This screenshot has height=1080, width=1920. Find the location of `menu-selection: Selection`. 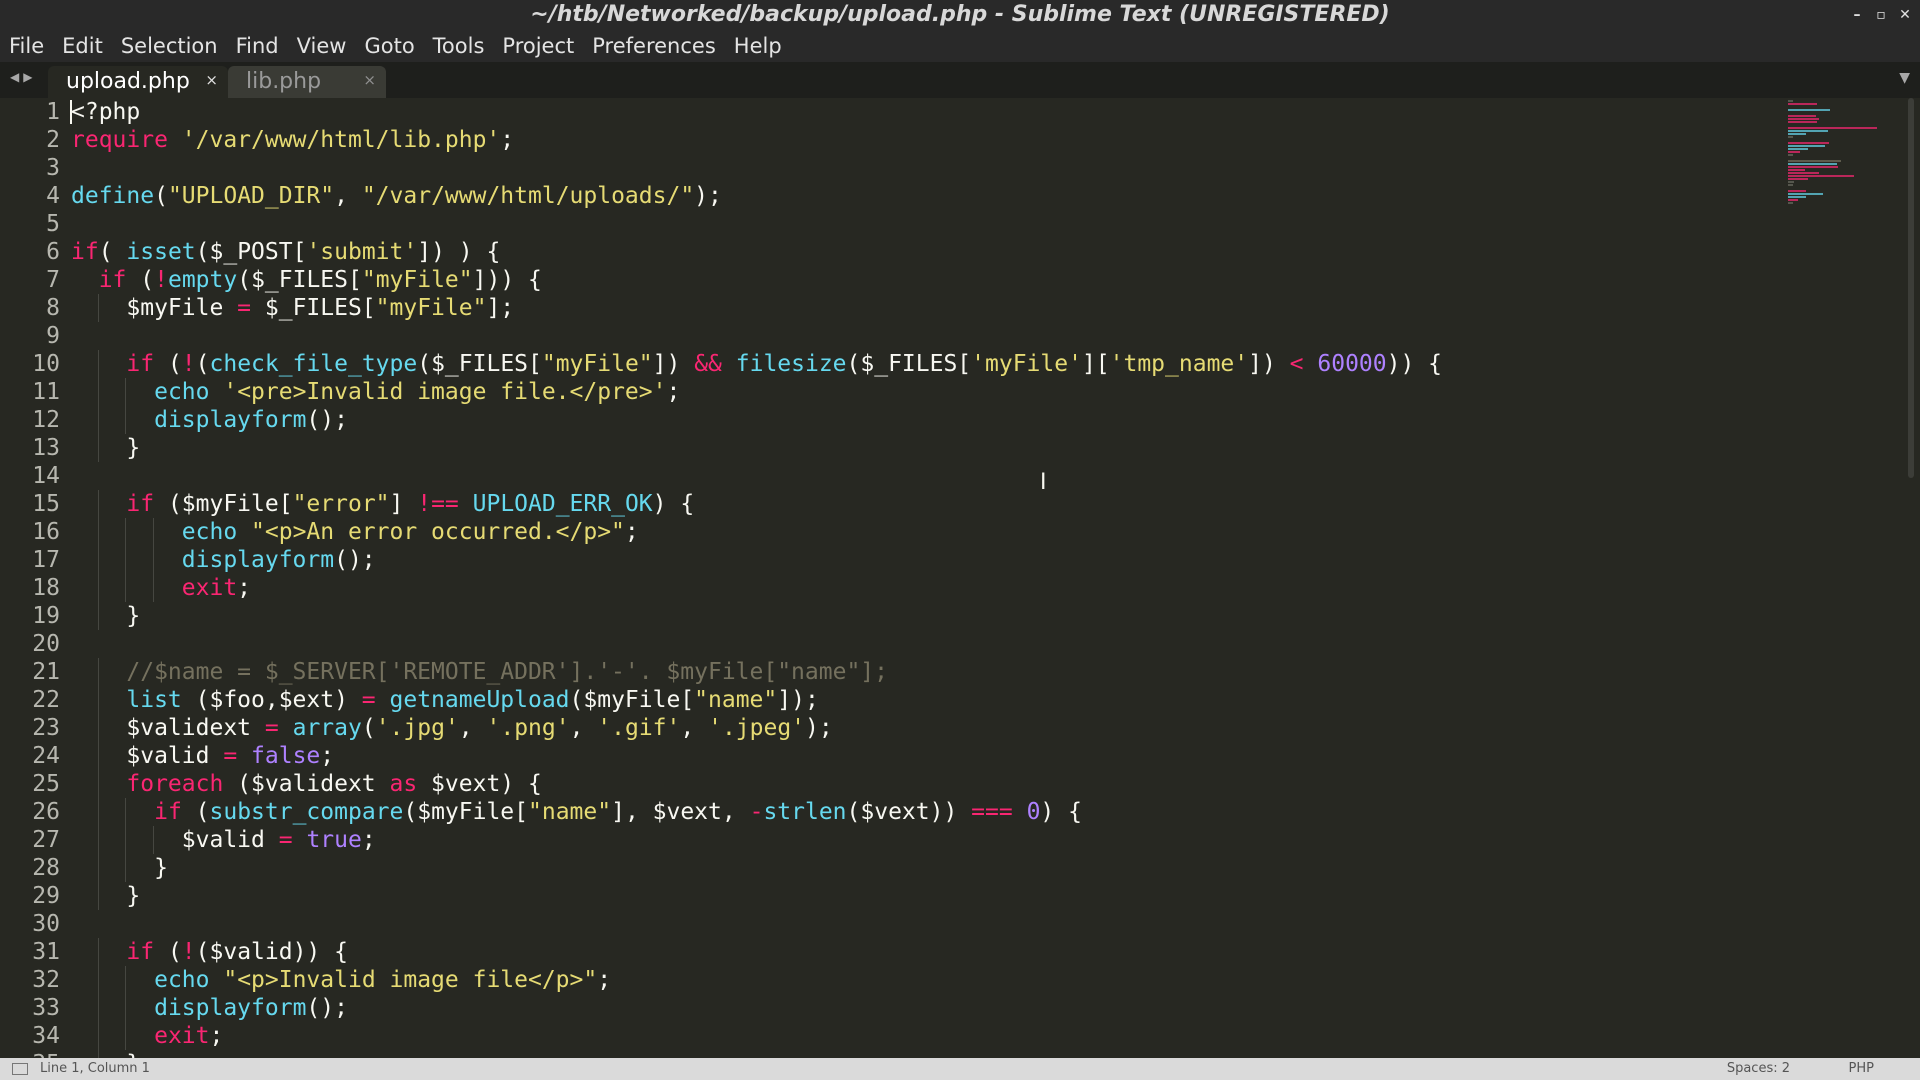

menu-selection: Selection is located at coordinates (169, 46).